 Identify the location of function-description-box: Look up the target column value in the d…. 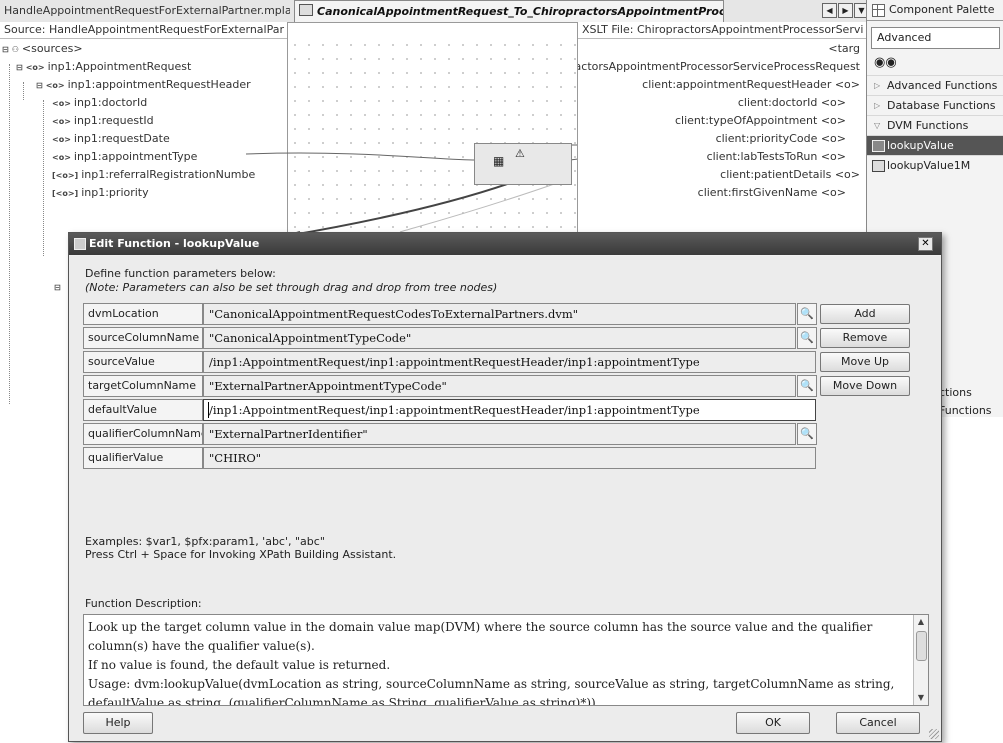
(506, 660).